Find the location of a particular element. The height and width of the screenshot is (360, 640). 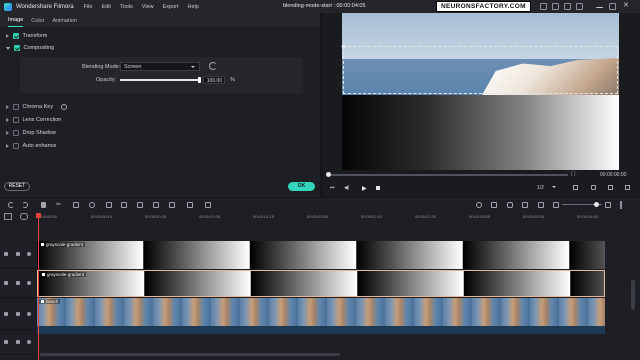

cut-icon: ✂ is located at coordinates (59, 204).